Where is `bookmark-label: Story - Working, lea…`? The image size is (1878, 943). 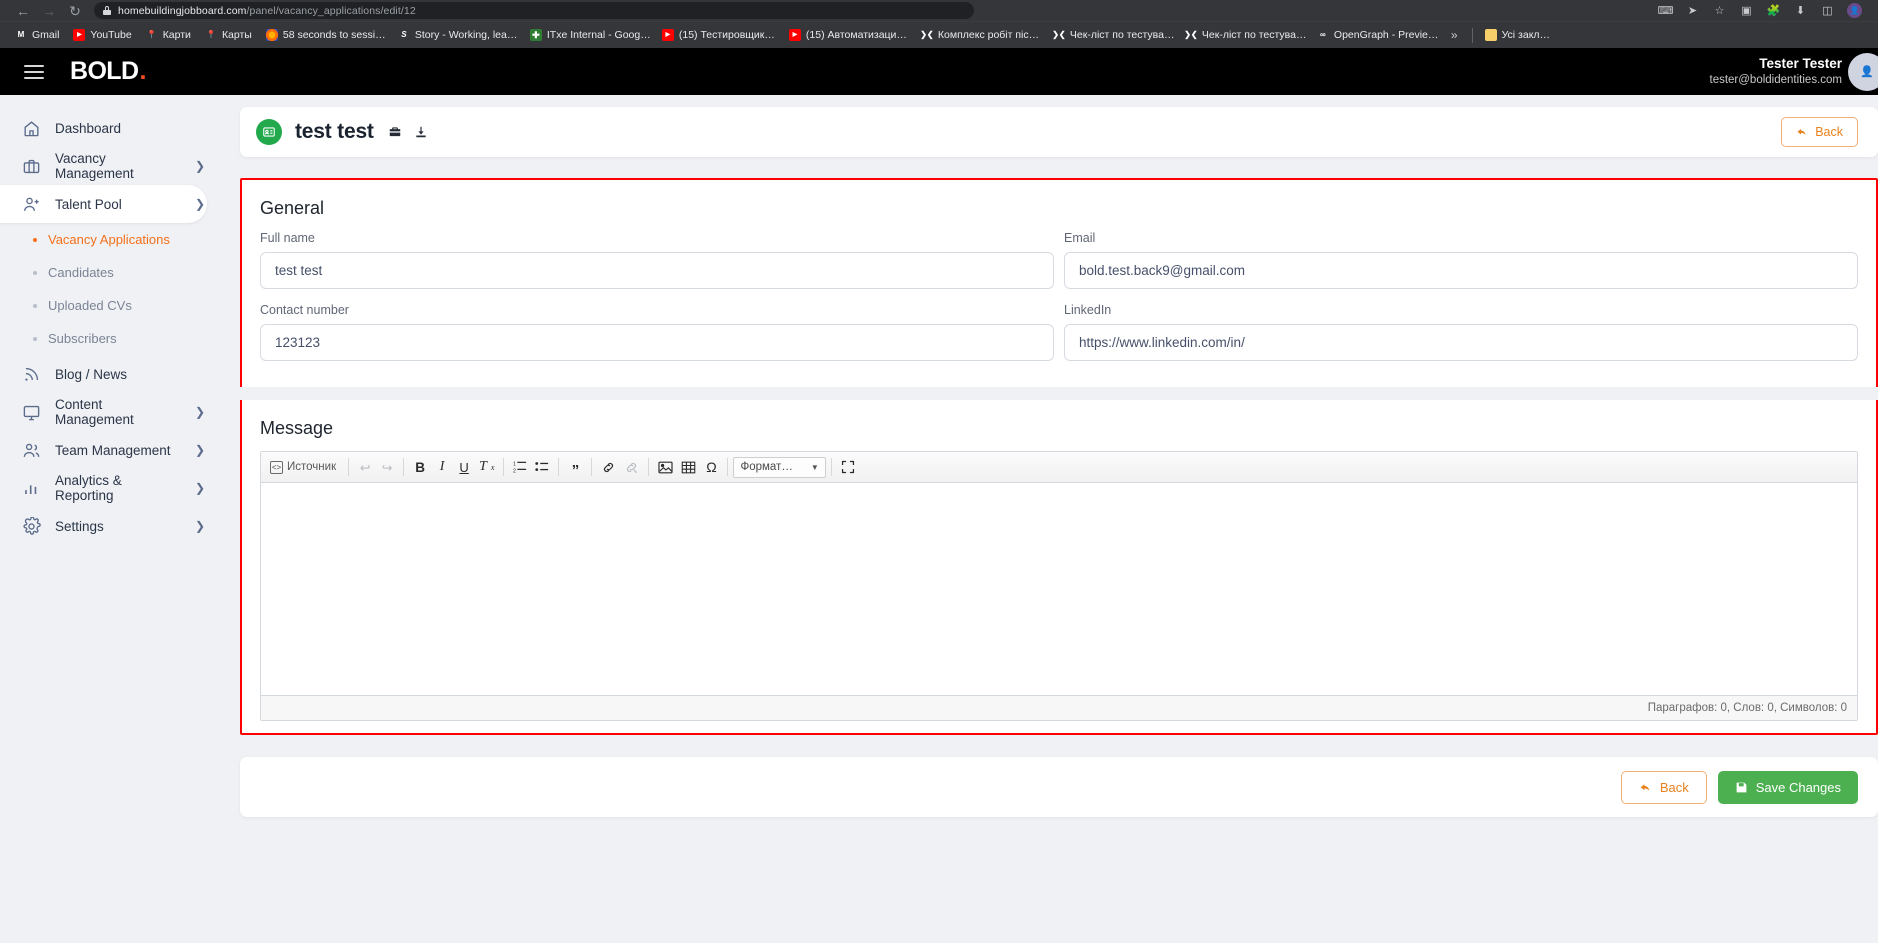
bookmark-label: Story - Working, lea… is located at coordinates (466, 35).